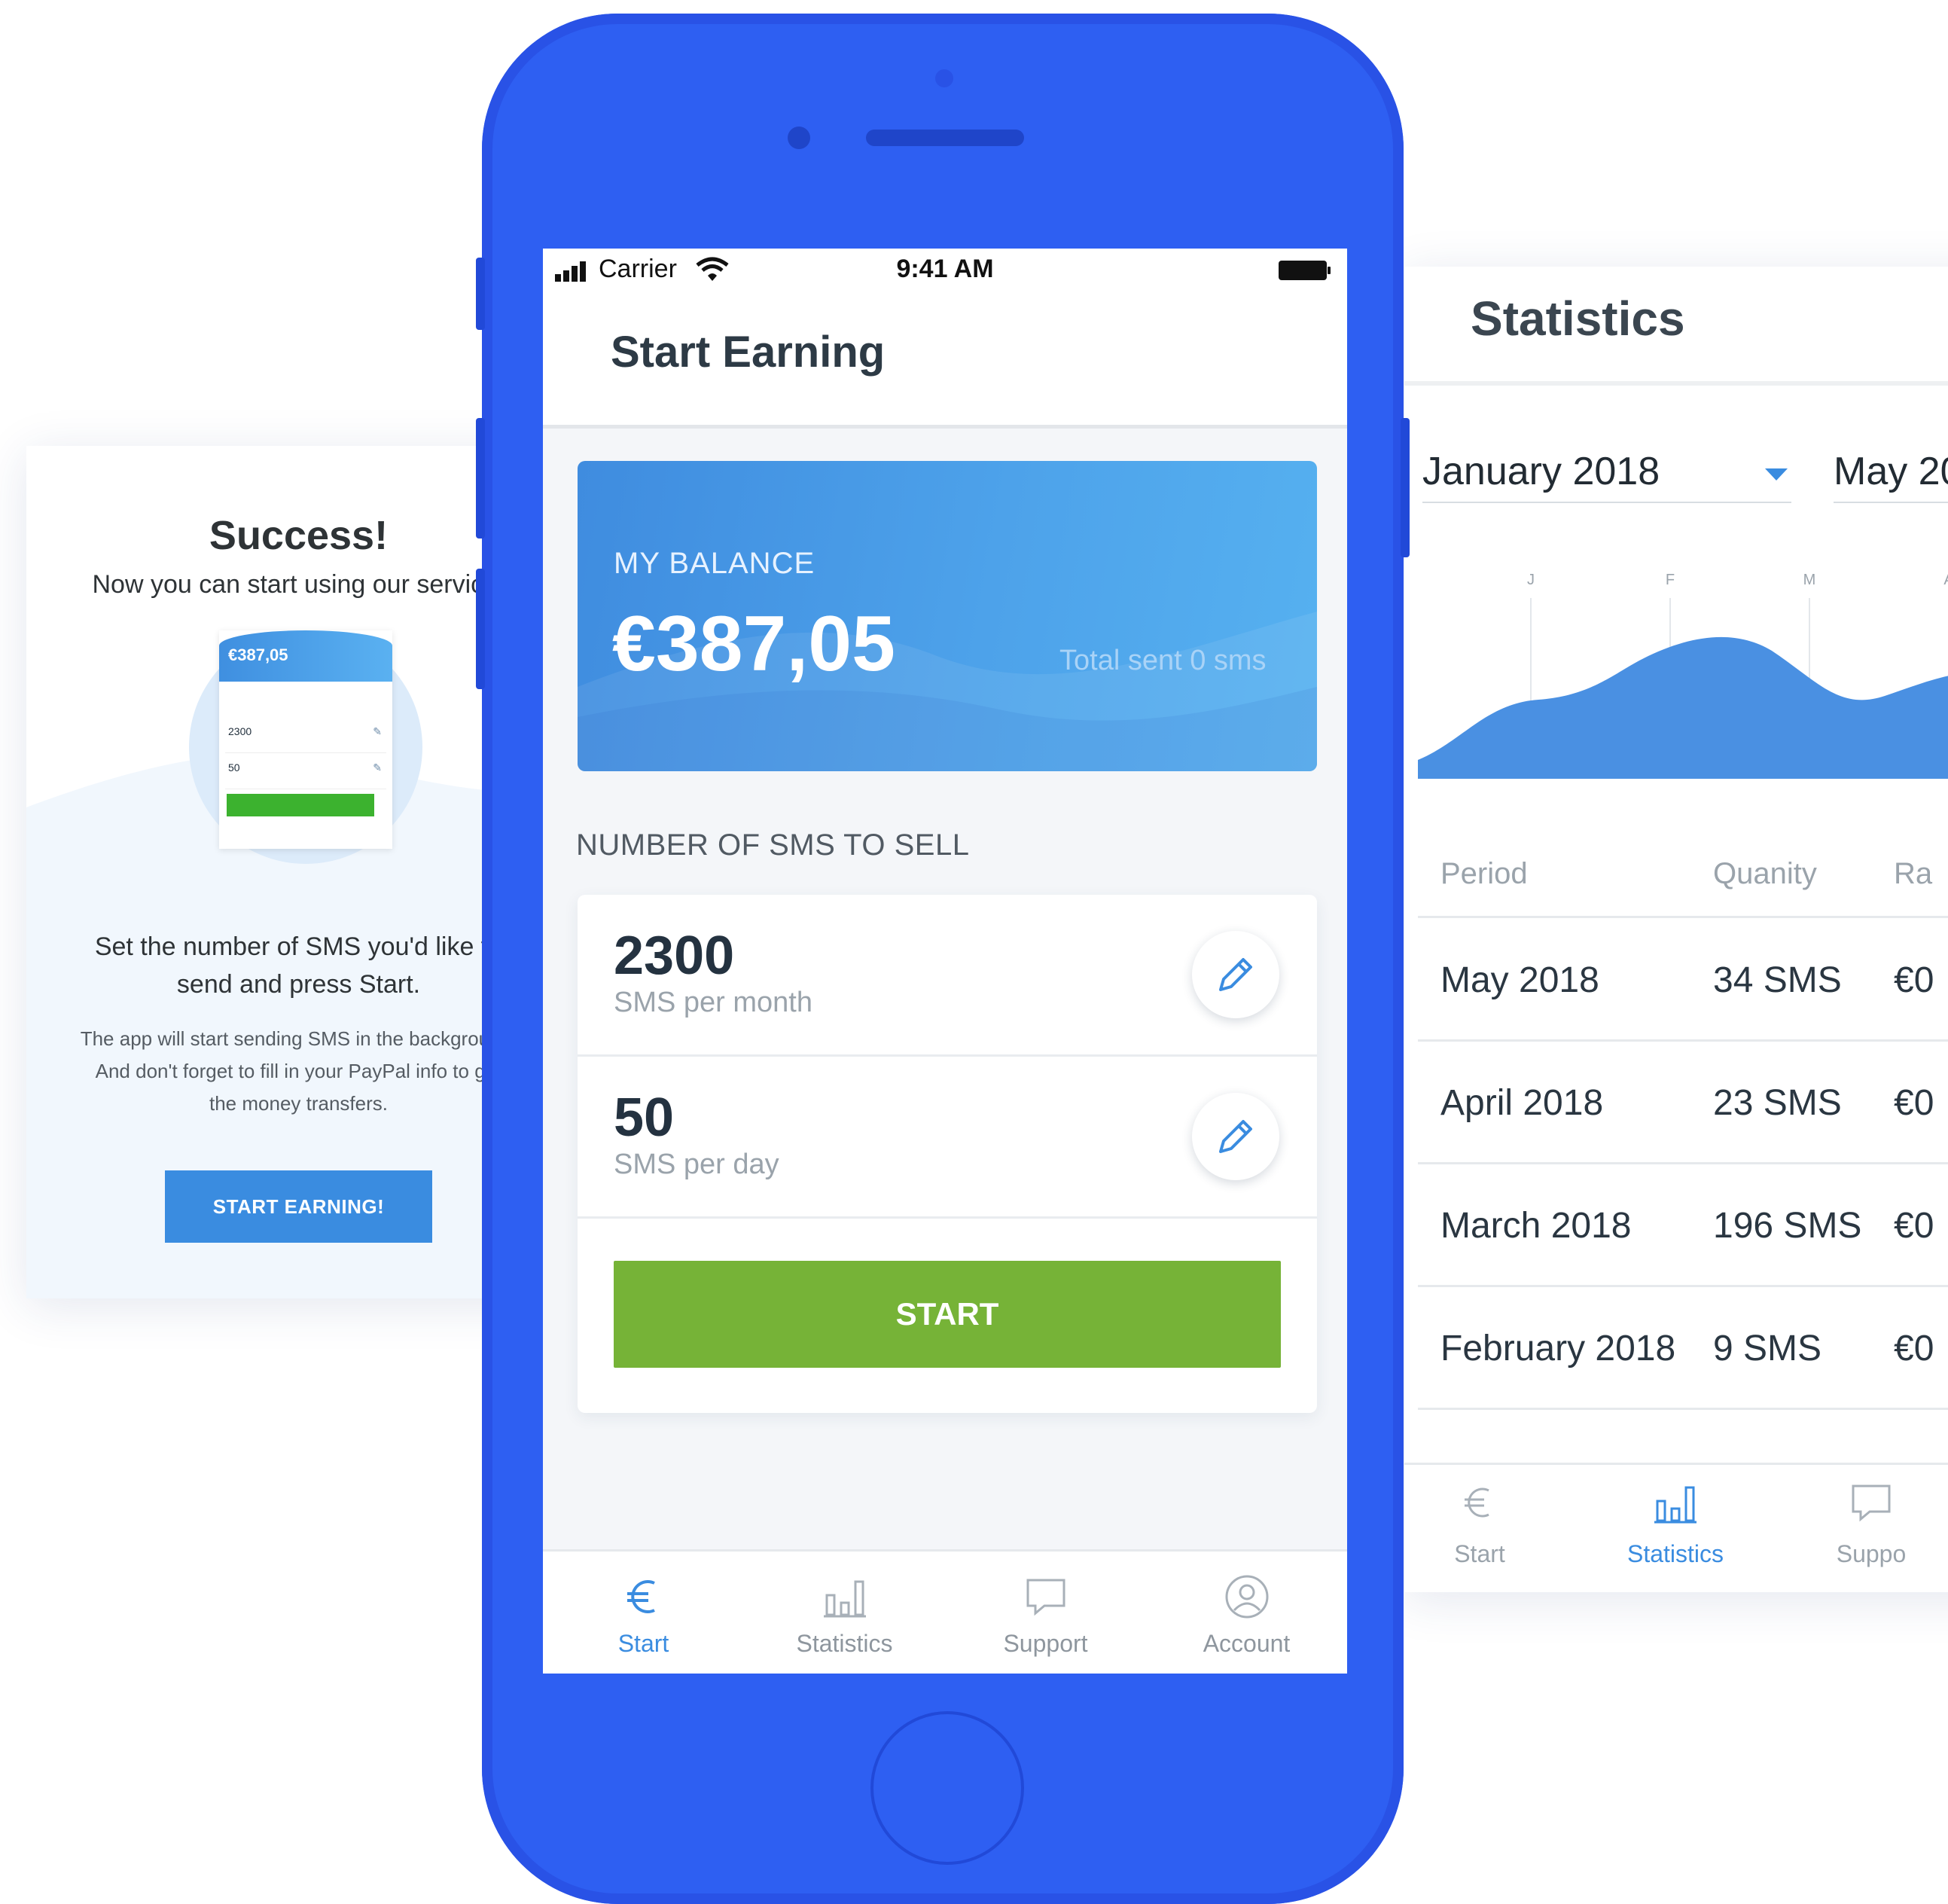  Describe the element at coordinates (1484, 873) in the screenshot. I see `table-header-cell: Period` at that location.